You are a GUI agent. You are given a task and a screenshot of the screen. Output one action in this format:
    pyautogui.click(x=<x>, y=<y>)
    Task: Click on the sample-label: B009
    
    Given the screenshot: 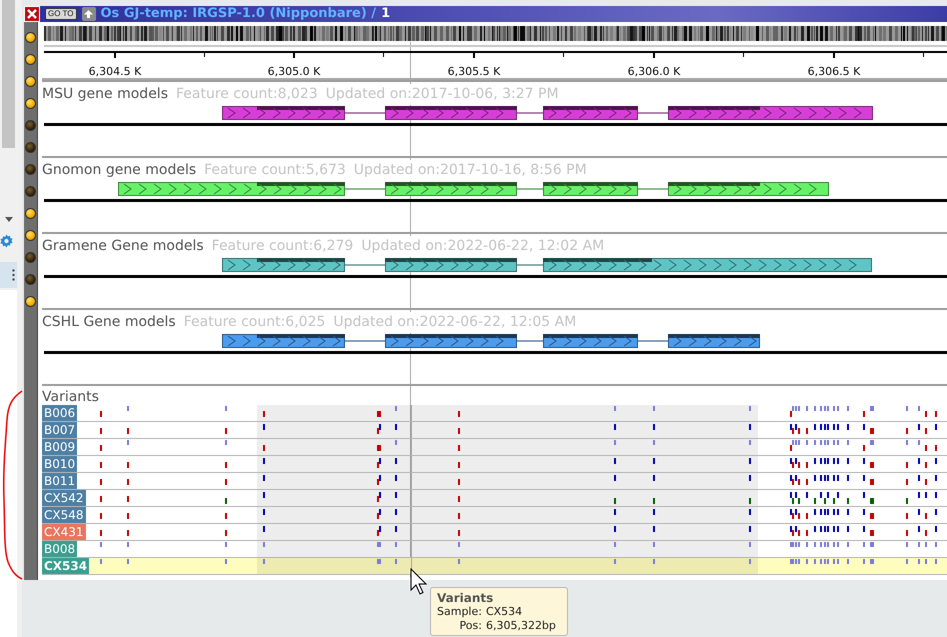 What is the action you would take?
    pyautogui.click(x=60, y=447)
    